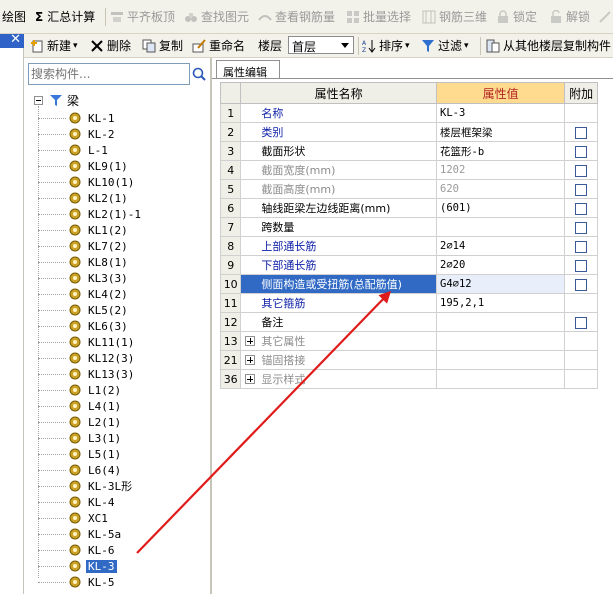 Image resolution: width=613 pixels, height=594 pixels. Describe the element at coordinates (77, 118) in the screenshot. I see `tree-item: KL-1` at that location.